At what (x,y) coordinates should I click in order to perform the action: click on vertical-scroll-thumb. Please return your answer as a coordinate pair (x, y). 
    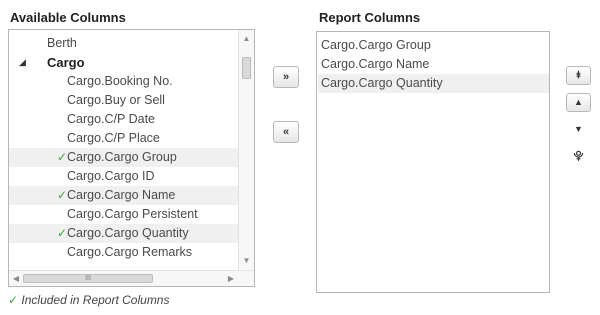
    Looking at the image, I should click on (246, 68).